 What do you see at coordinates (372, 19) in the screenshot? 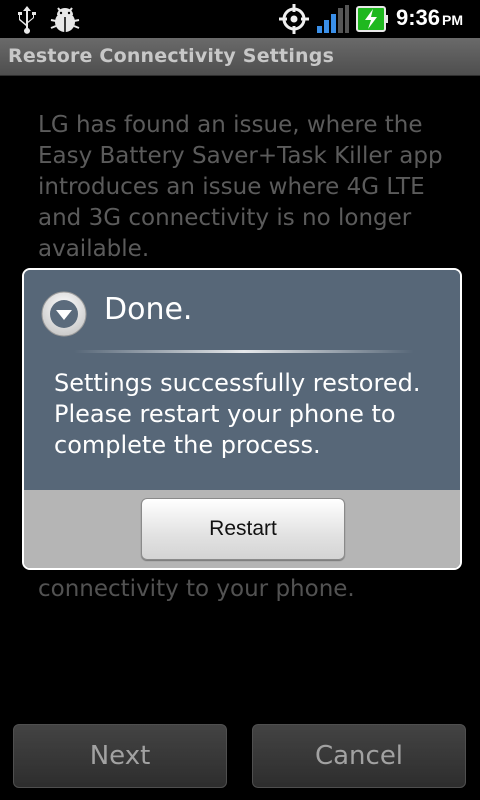
I see `battery-charging-icon` at bounding box center [372, 19].